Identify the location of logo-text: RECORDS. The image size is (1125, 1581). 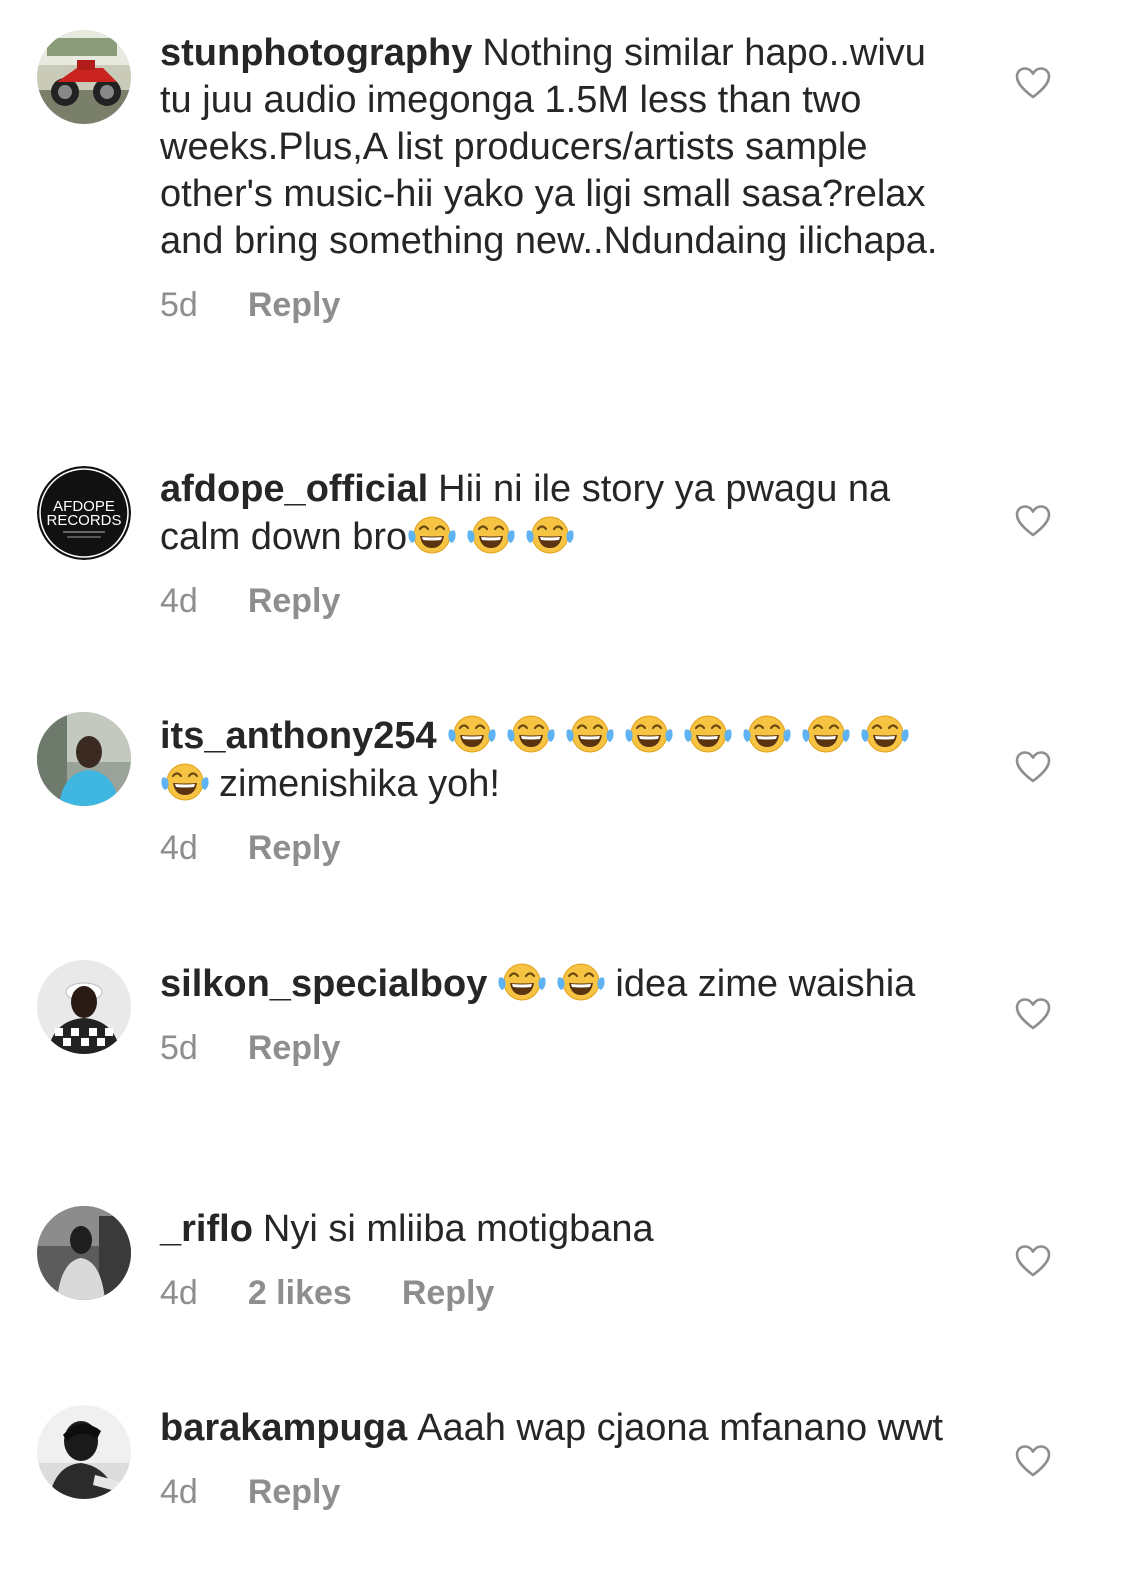
(83, 520).